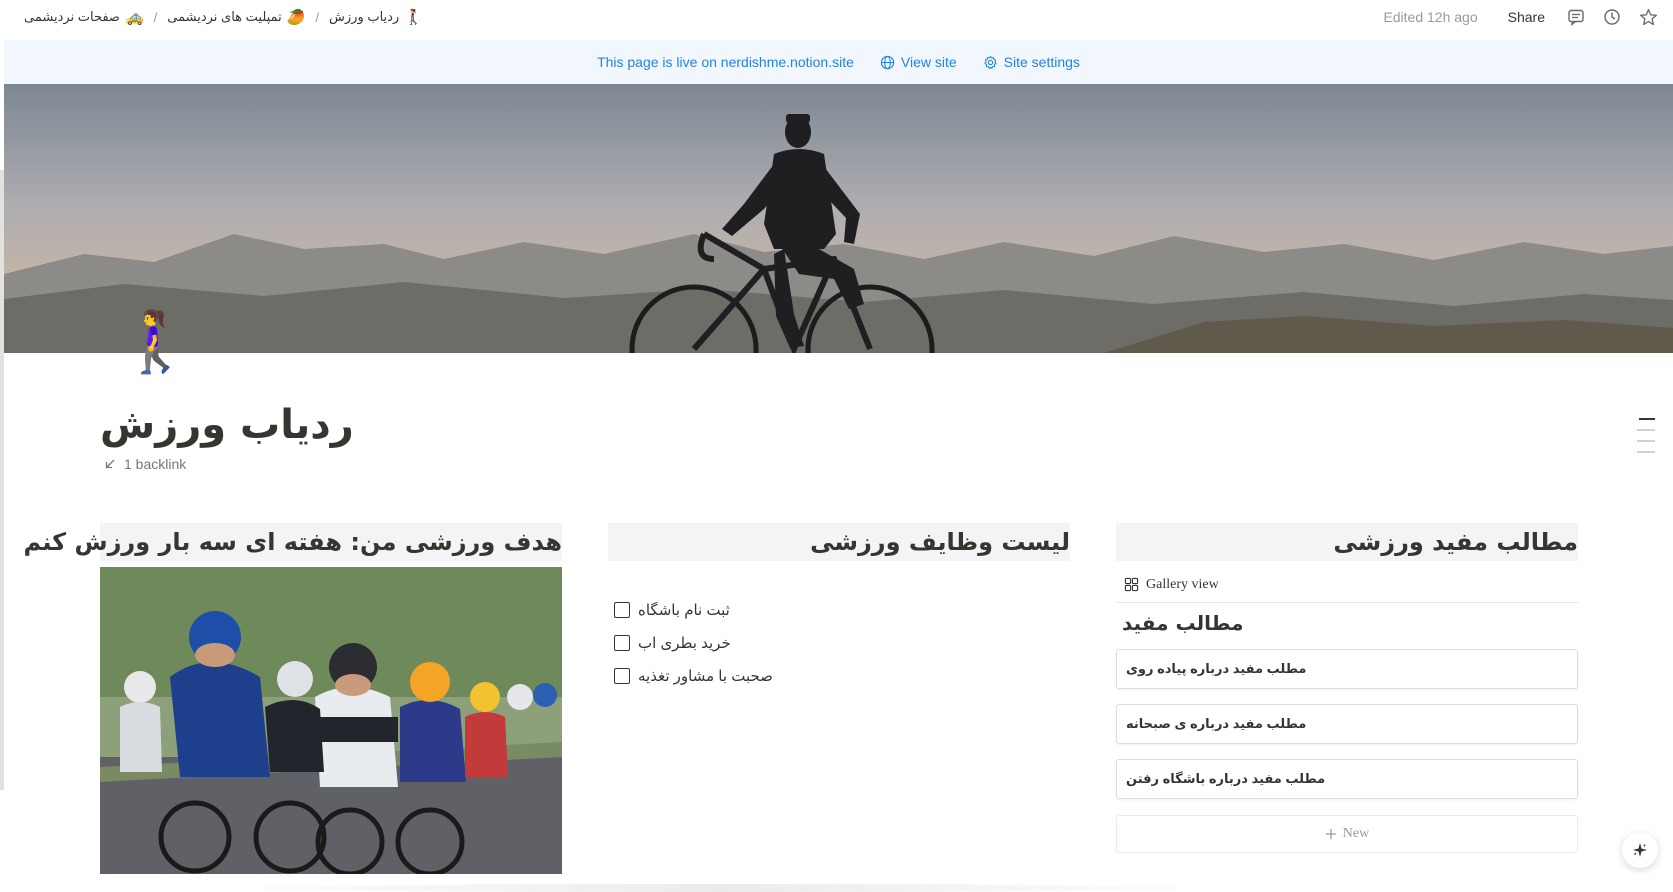 This screenshot has width=1673, height=892. Describe the element at coordinates (227, 425) in the screenshot. I see `page-title: ردیاب ورزش` at that location.